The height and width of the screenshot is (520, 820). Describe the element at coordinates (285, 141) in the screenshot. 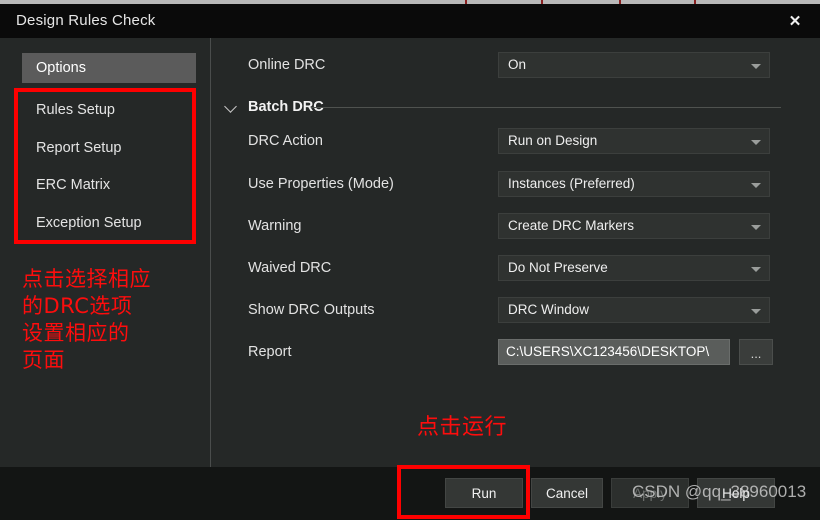

I see `drc-action-label: DRC Action` at that location.